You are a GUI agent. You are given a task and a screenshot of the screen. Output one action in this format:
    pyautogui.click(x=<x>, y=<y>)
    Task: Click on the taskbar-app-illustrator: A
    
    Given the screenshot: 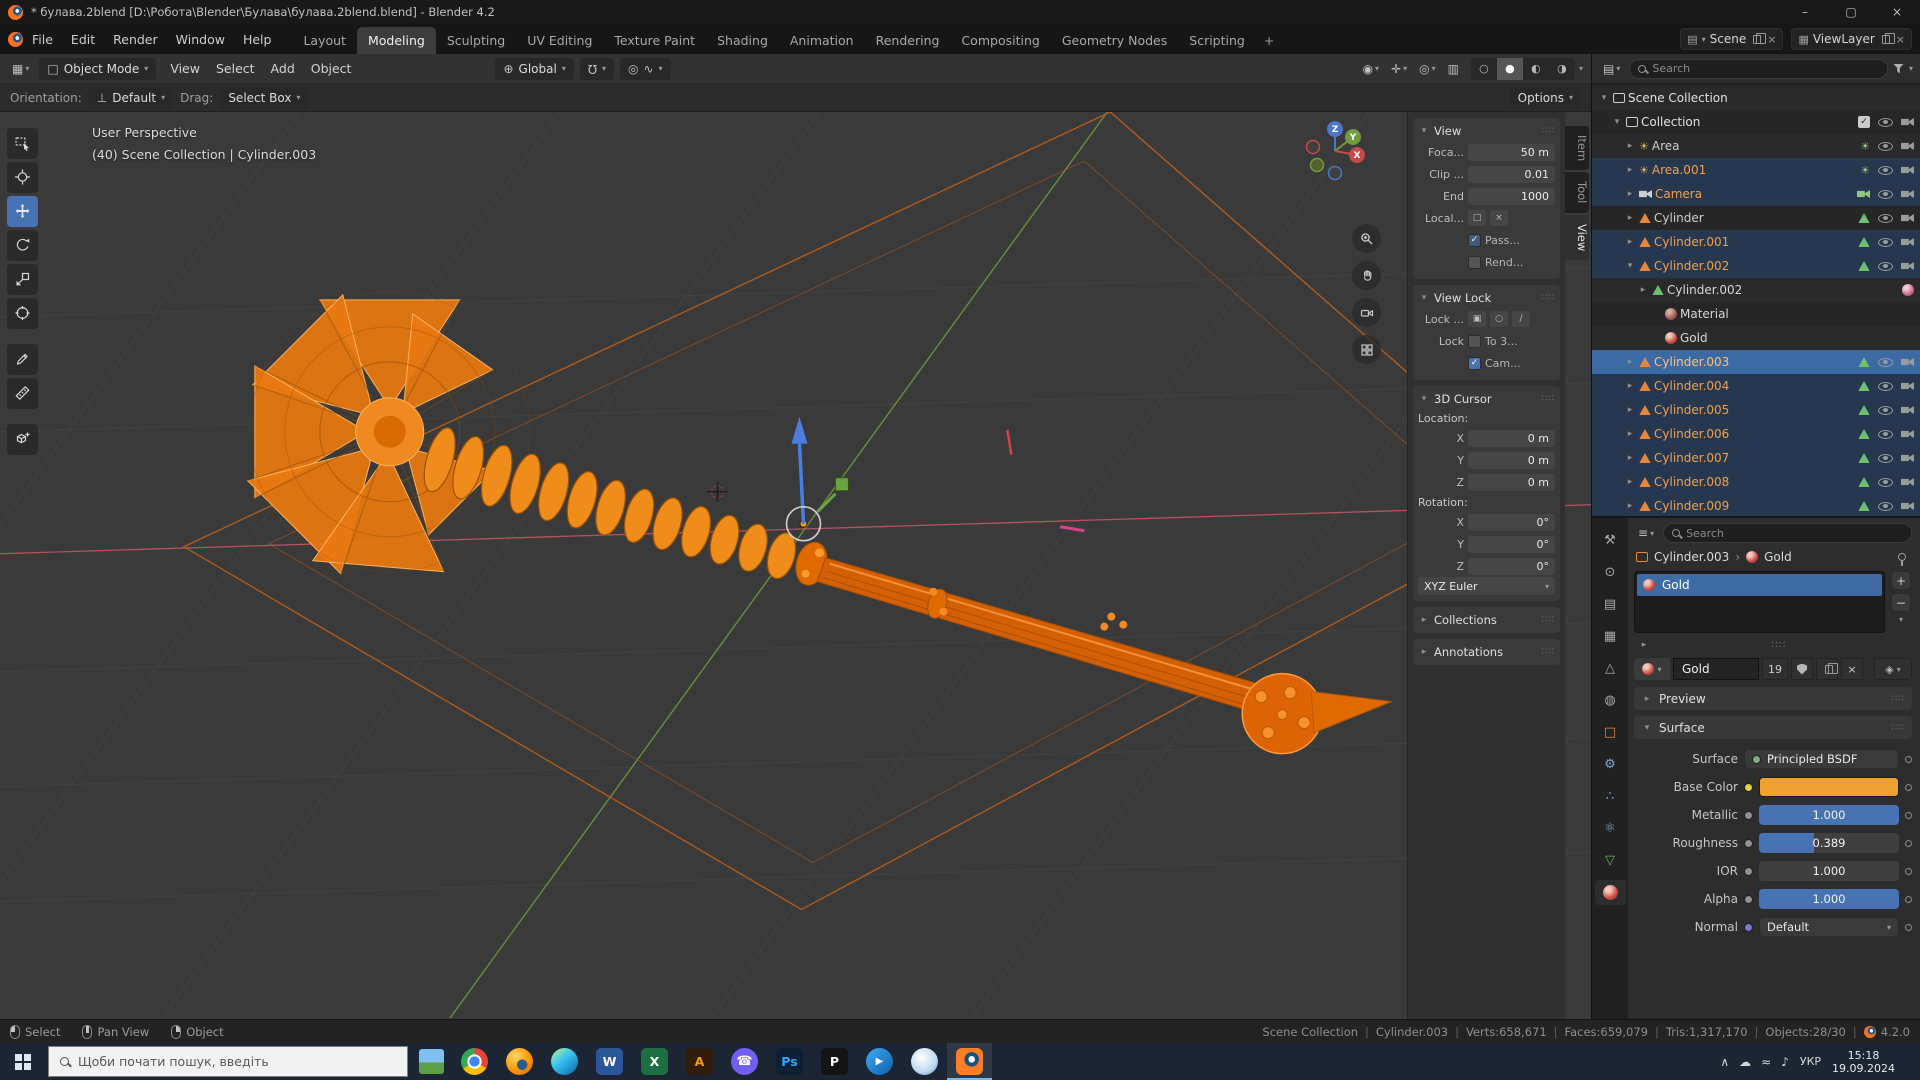 What is the action you would take?
    pyautogui.click(x=699, y=1061)
    